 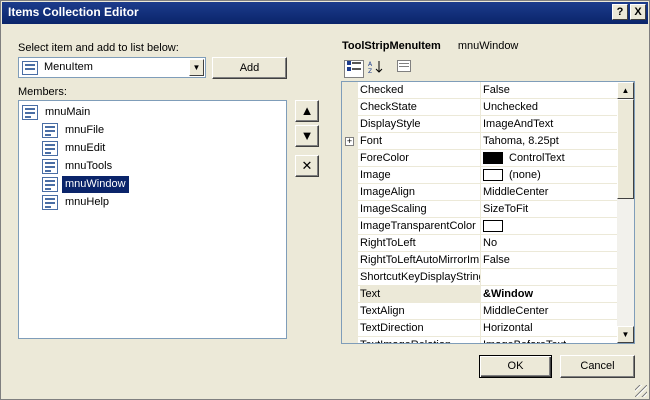 I want to click on property-value-text: No, so click(x=490, y=243).